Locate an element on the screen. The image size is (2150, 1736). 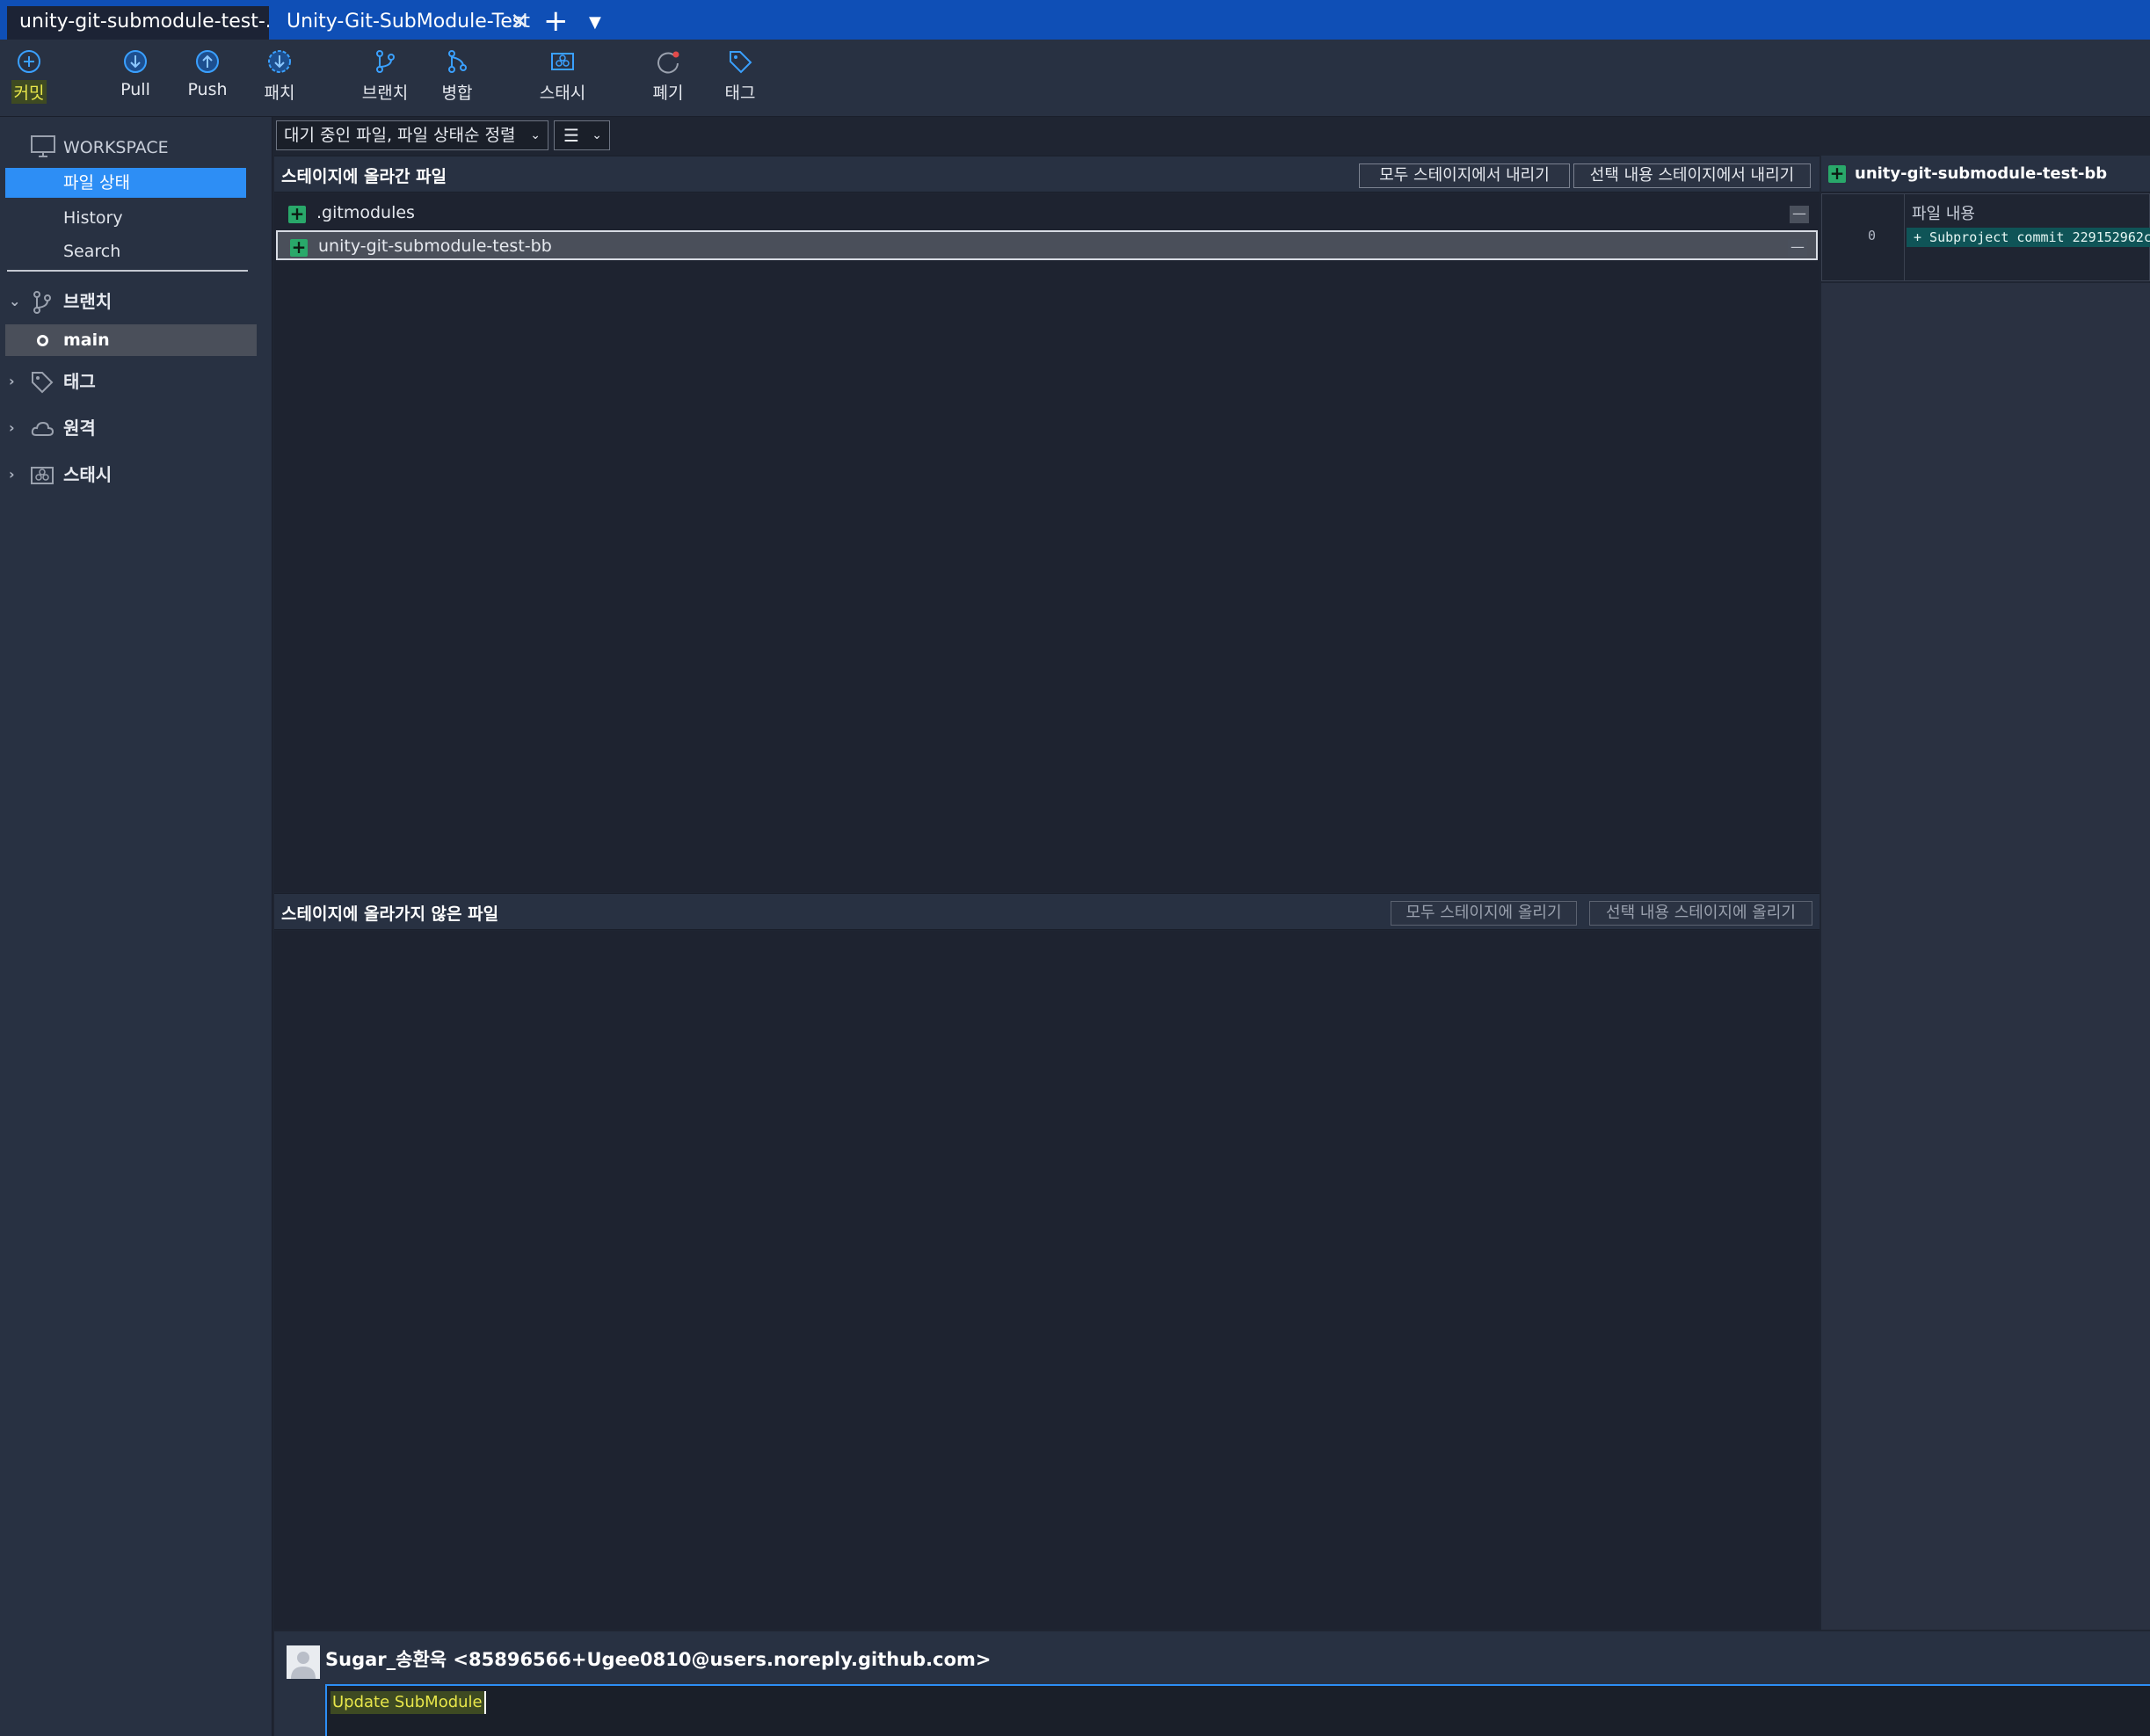
fetch-icon is located at coordinates (279, 62).